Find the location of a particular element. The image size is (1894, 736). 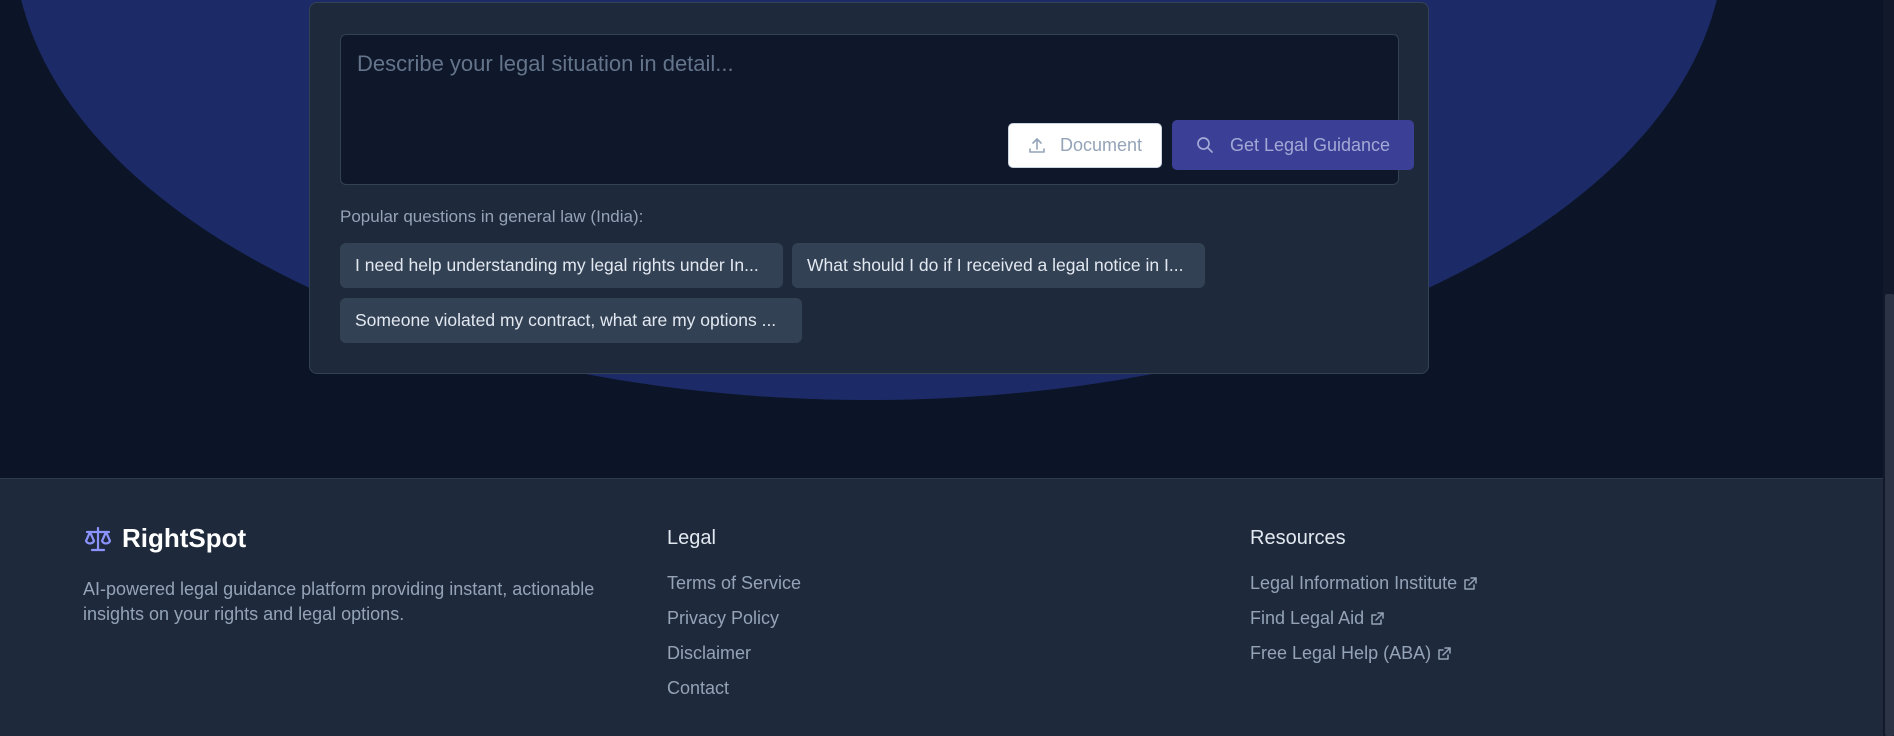

document-button-label: Document is located at coordinates (1101, 145).